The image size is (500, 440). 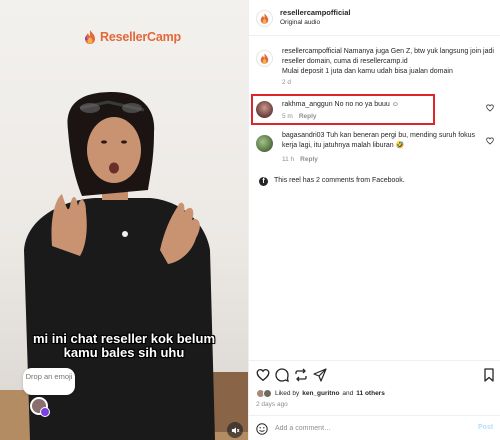 What do you see at coordinates (262, 429) in the screenshot?
I see `emoji-smiley-icon` at bounding box center [262, 429].